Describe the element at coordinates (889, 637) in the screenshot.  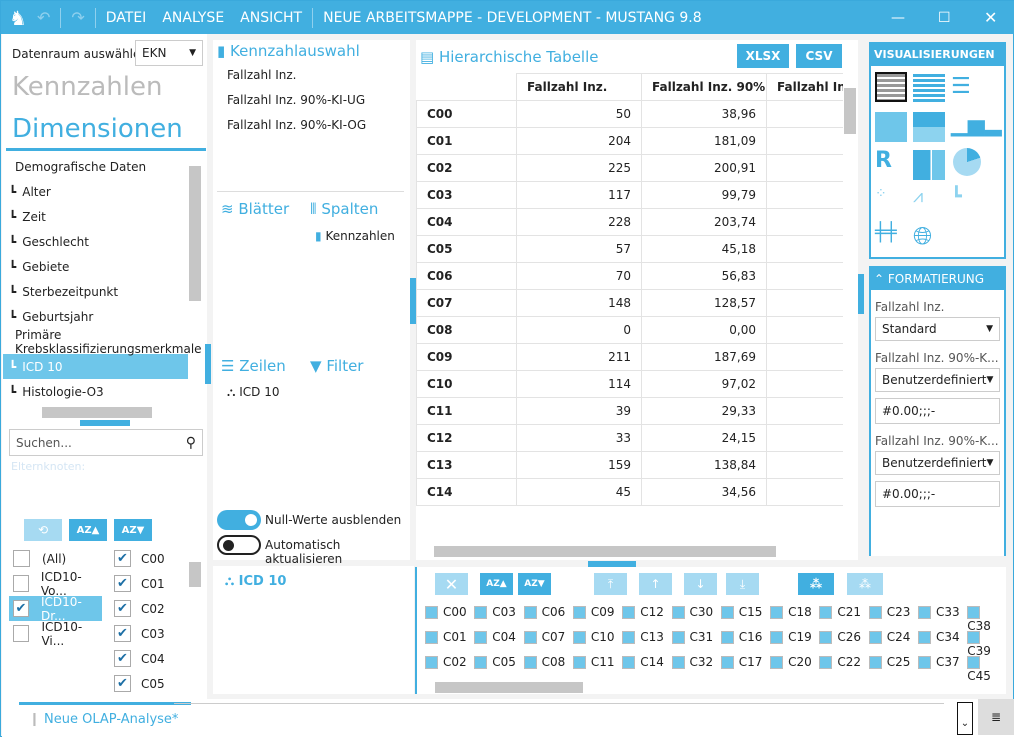
I see `member-chip: C24` at that location.